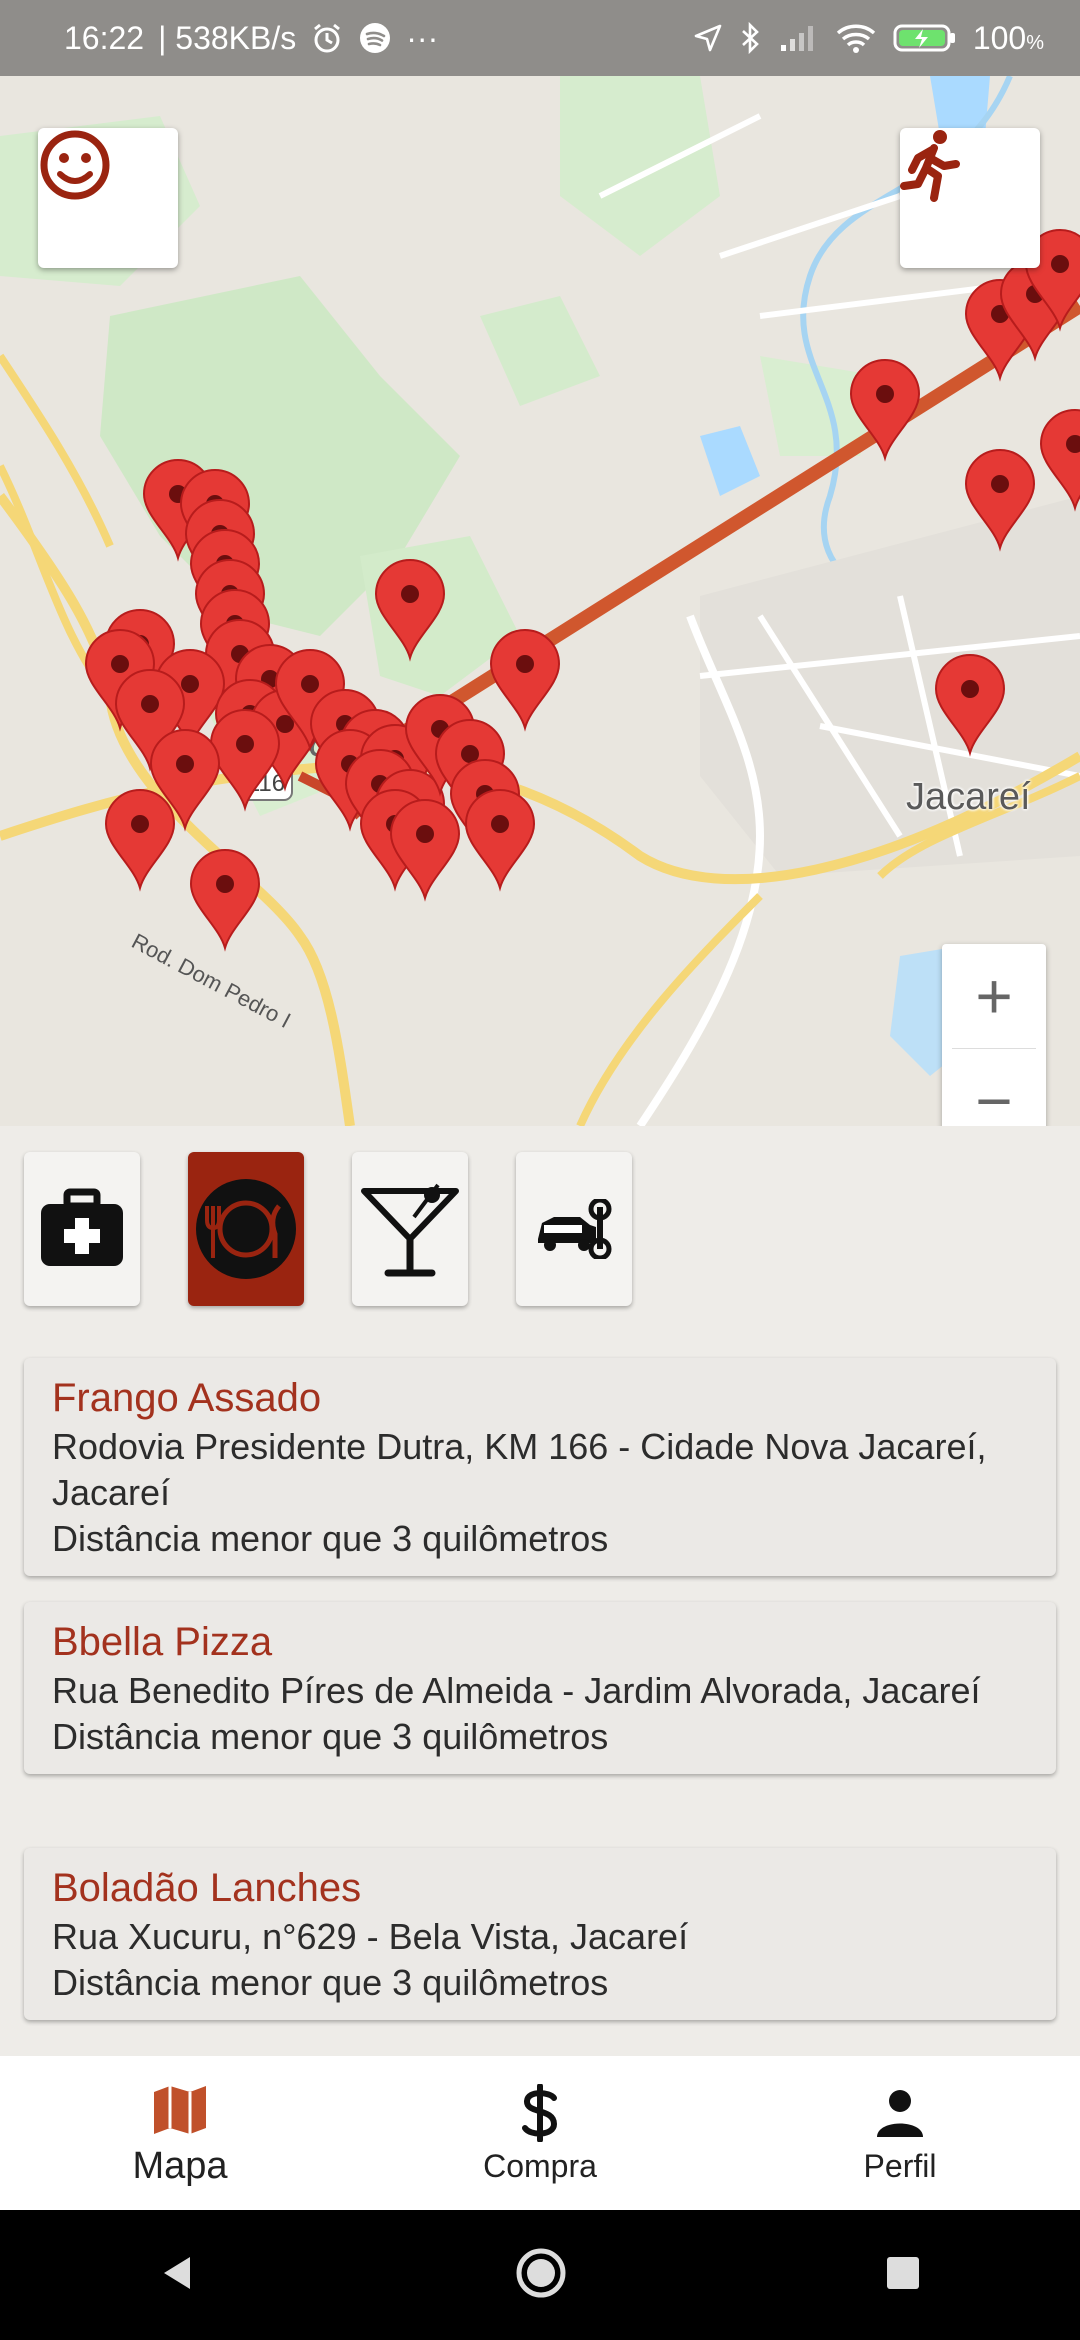 The width and height of the screenshot is (1080, 2340). I want to click on person-icon, so click(900, 2113).